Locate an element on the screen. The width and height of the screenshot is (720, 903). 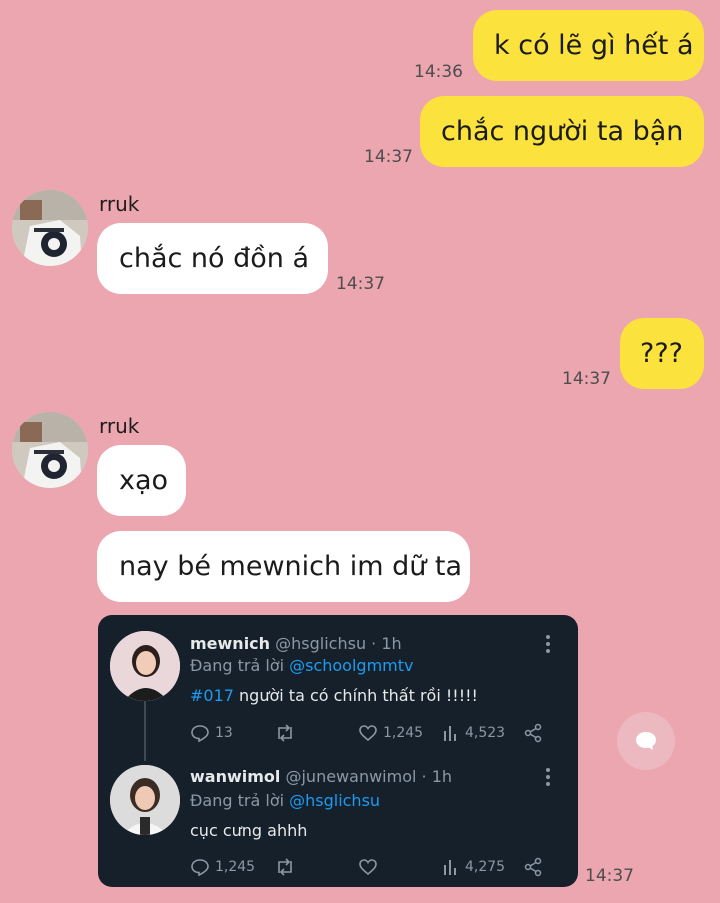
like-button is located at coordinates (368, 867).